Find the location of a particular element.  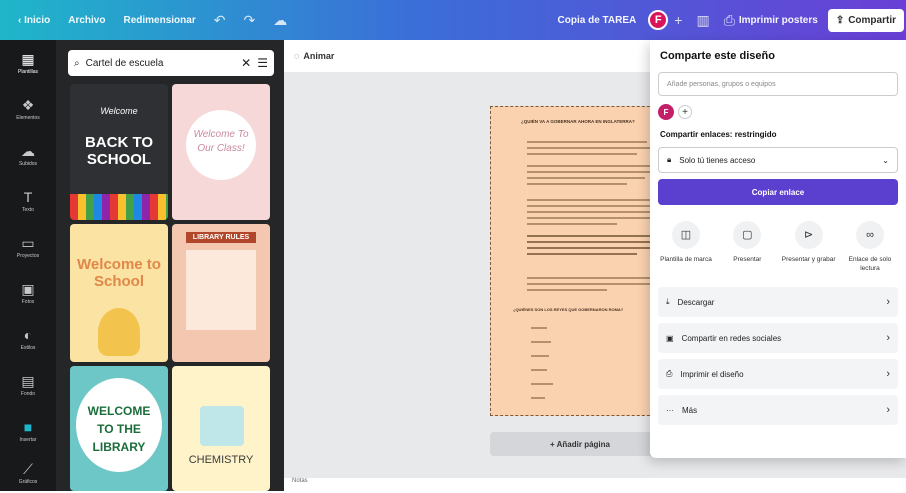

social-share-row: ▣ Compartir en redes sociales › is located at coordinates (778, 338).